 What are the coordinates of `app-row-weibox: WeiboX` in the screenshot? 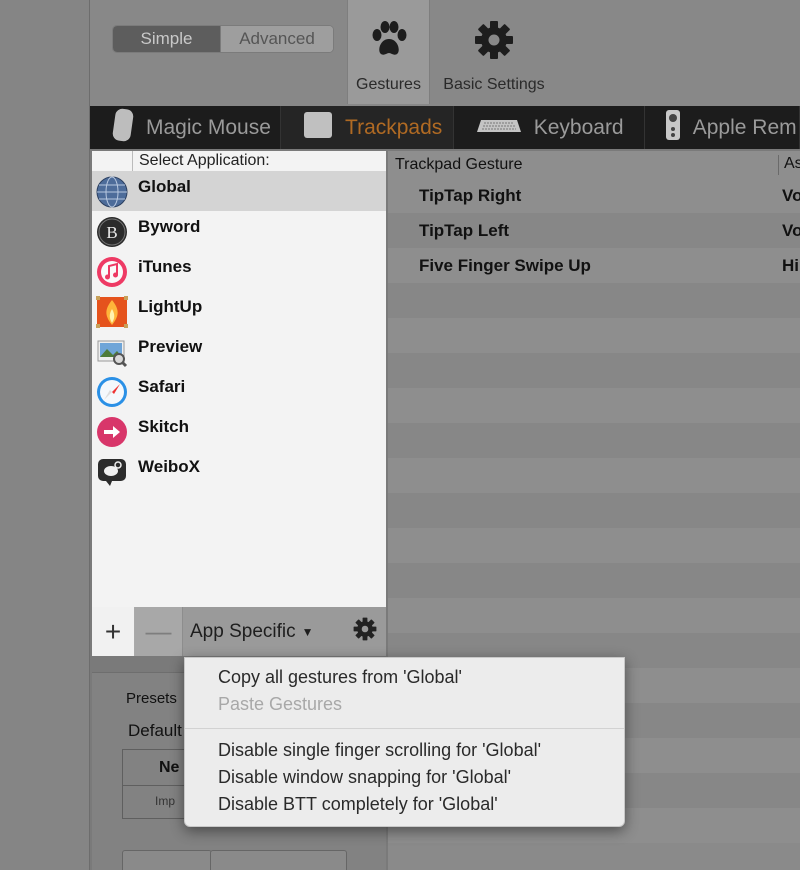 It's located at (239, 471).